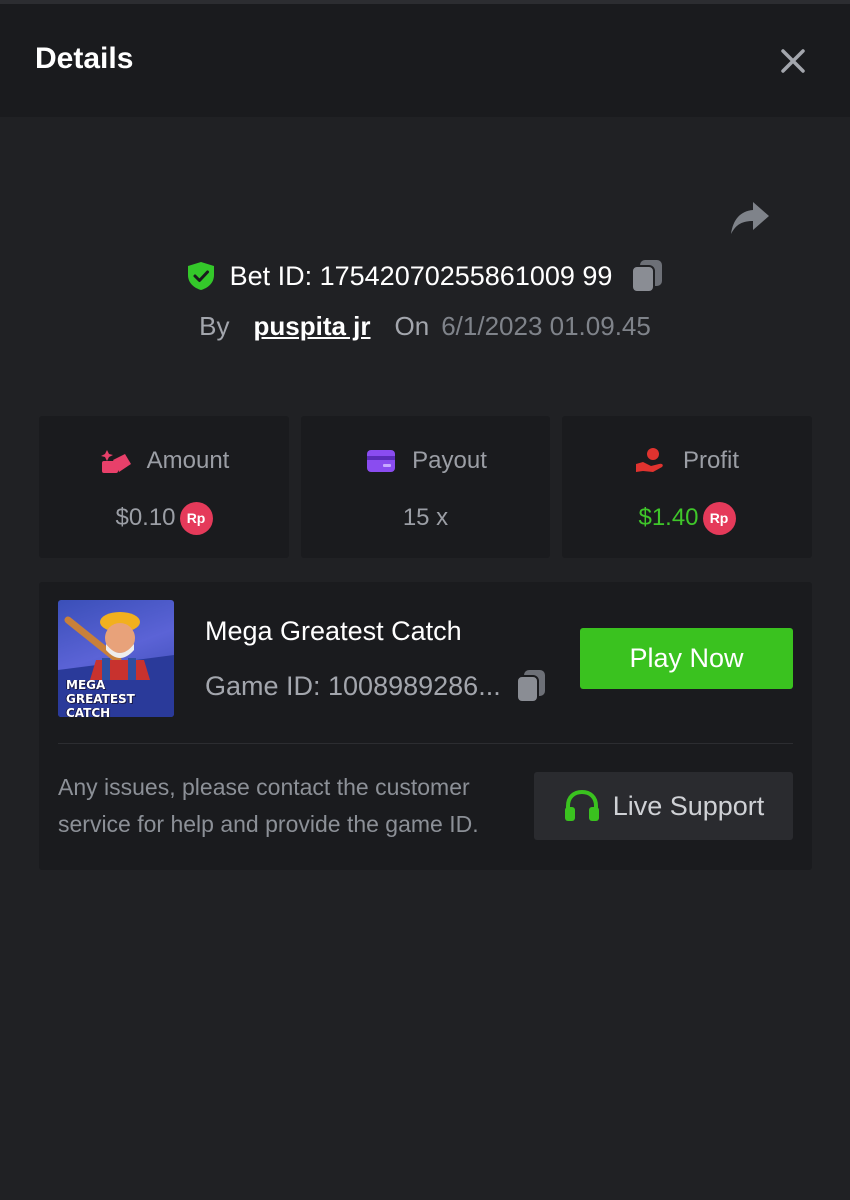 This screenshot has height=1200, width=850. Describe the element at coordinates (214, 325) in the screenshot. I see `by-label: By` at that location.